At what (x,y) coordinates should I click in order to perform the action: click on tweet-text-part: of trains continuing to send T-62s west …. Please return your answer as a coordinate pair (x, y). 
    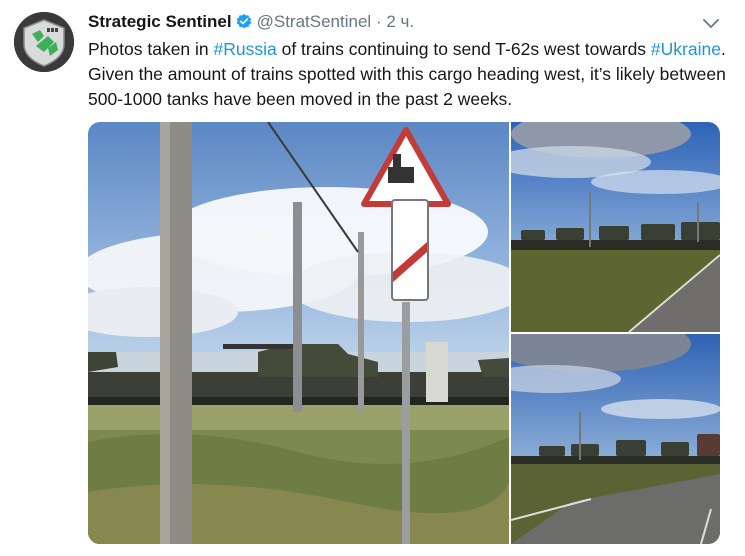
    Looking at the image, I should click on (463, 49).